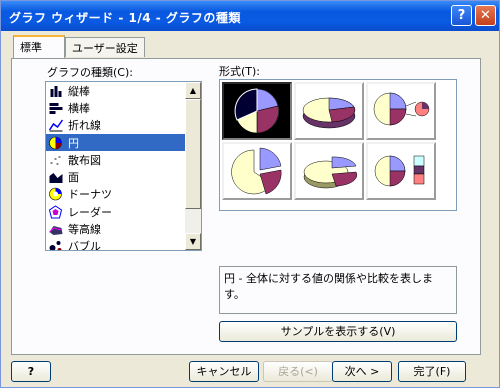 The image size is (500, 388). Describe the element at coordinates (56, 125) in the screenshot. I see `line-chart-icon` at that location.